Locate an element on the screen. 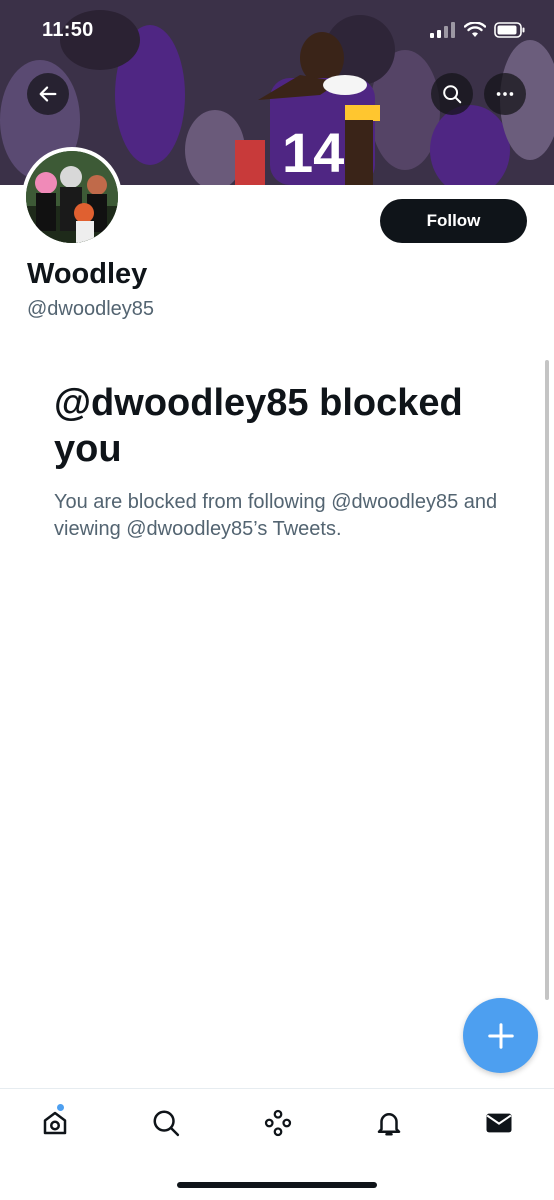 This screenshot has width=554, height=1200. avatar is located at coordinates (72, 197).